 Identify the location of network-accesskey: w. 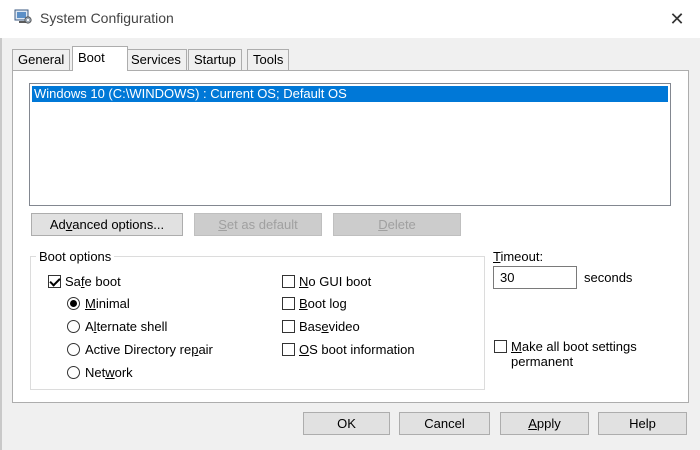
(110, 372).